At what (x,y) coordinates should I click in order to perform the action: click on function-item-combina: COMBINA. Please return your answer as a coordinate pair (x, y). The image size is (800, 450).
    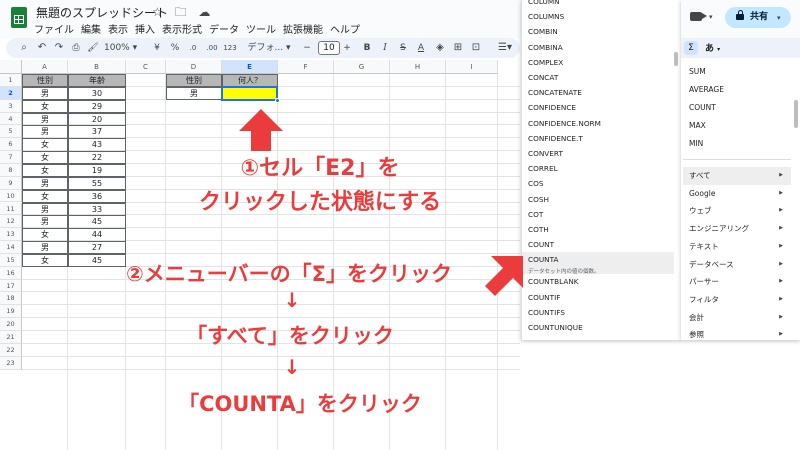
    Looking at the image, I should click on (598, 47).